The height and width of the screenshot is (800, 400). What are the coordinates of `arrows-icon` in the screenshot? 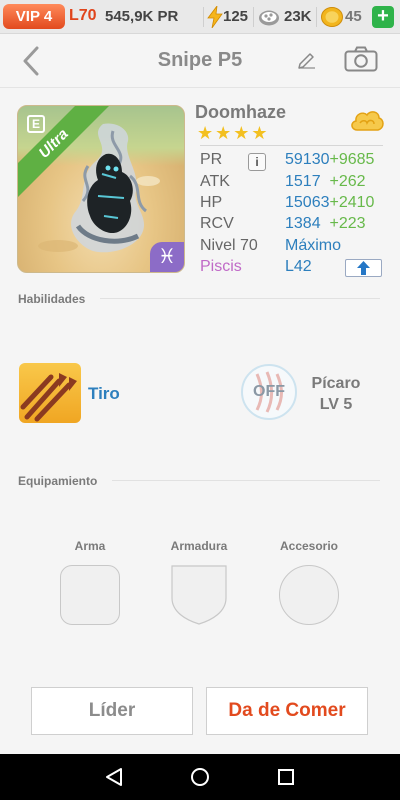 It's located at (48, 397).